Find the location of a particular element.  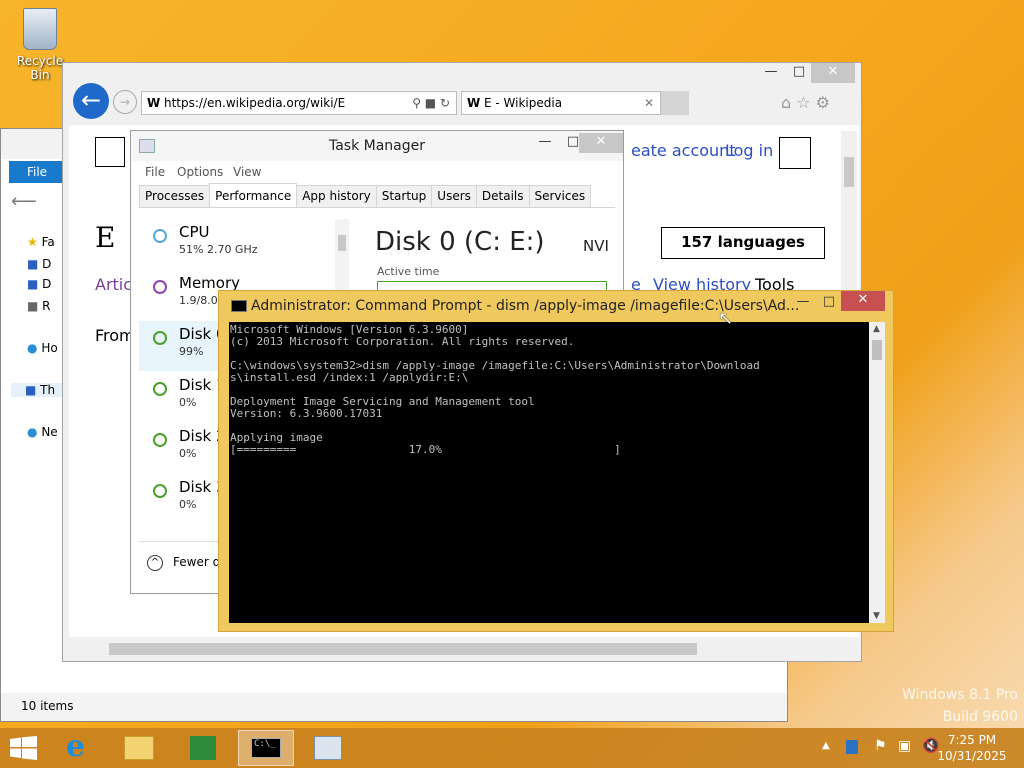

tab-services: Services is located at coordinates (560, 196).